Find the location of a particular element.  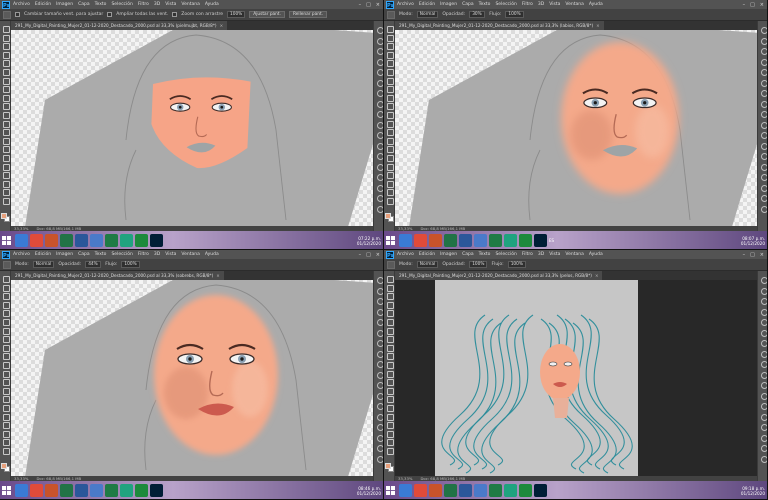

option-checkbox is located at coordinates (110, 14).